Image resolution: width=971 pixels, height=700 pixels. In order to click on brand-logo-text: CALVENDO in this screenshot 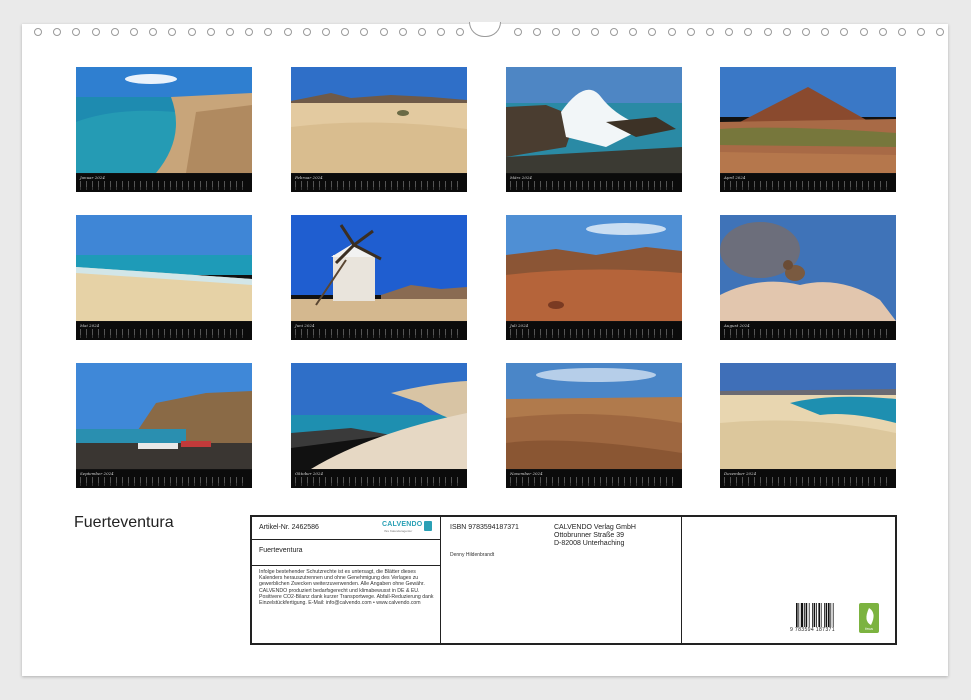, I will do `click(402, 524)`.